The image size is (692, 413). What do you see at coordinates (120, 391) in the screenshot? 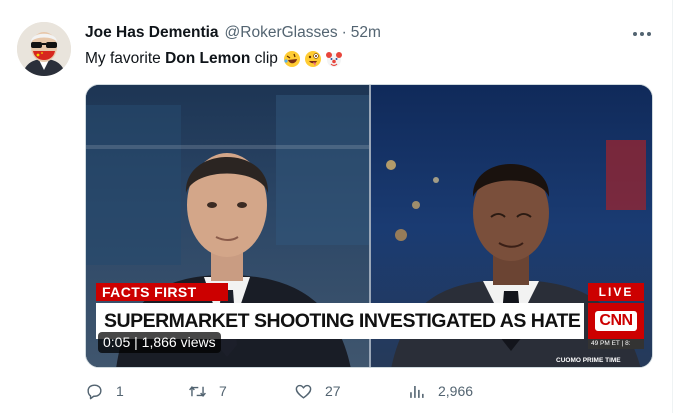
I see `reply-count: 1` at bounding box center [120, 391].